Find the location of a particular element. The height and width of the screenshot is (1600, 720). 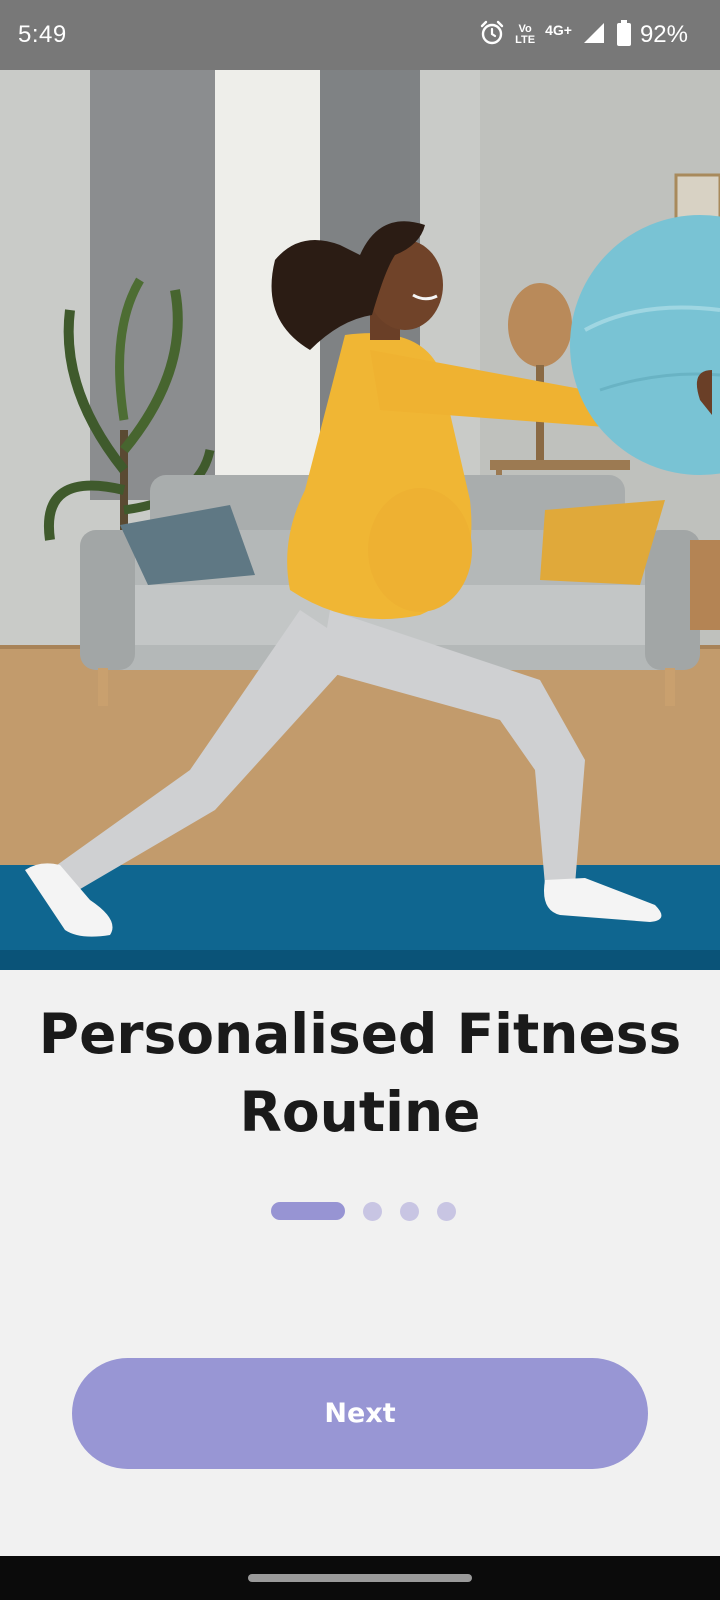

home-handle is located at coordinates (360, 1578).